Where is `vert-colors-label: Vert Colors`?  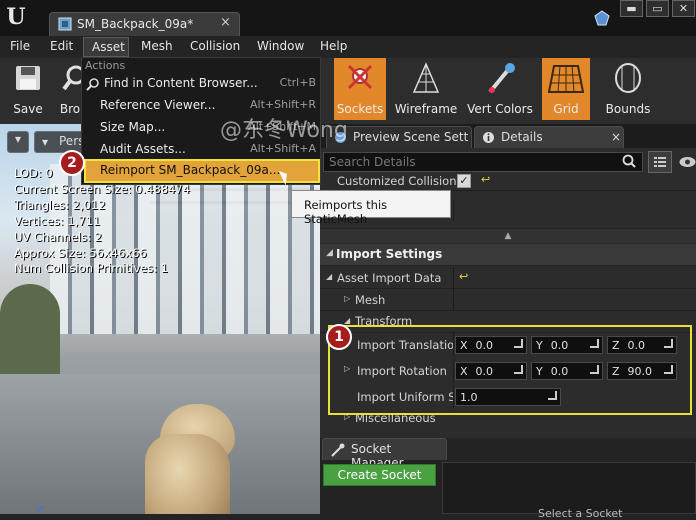
vert-colors-label: Vert Colors is located at coordinates (500, 109).